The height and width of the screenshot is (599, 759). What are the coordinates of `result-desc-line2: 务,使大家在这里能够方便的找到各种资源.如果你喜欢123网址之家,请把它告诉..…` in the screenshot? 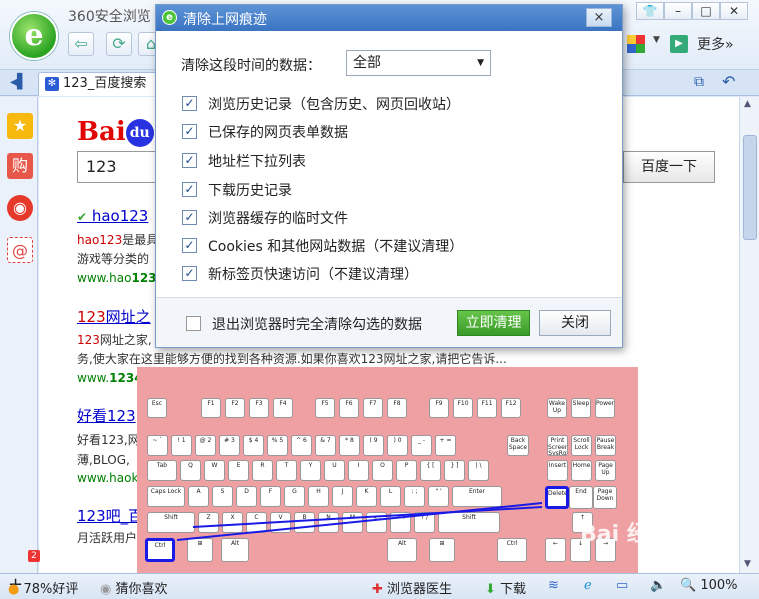 It's located at (292, 359).